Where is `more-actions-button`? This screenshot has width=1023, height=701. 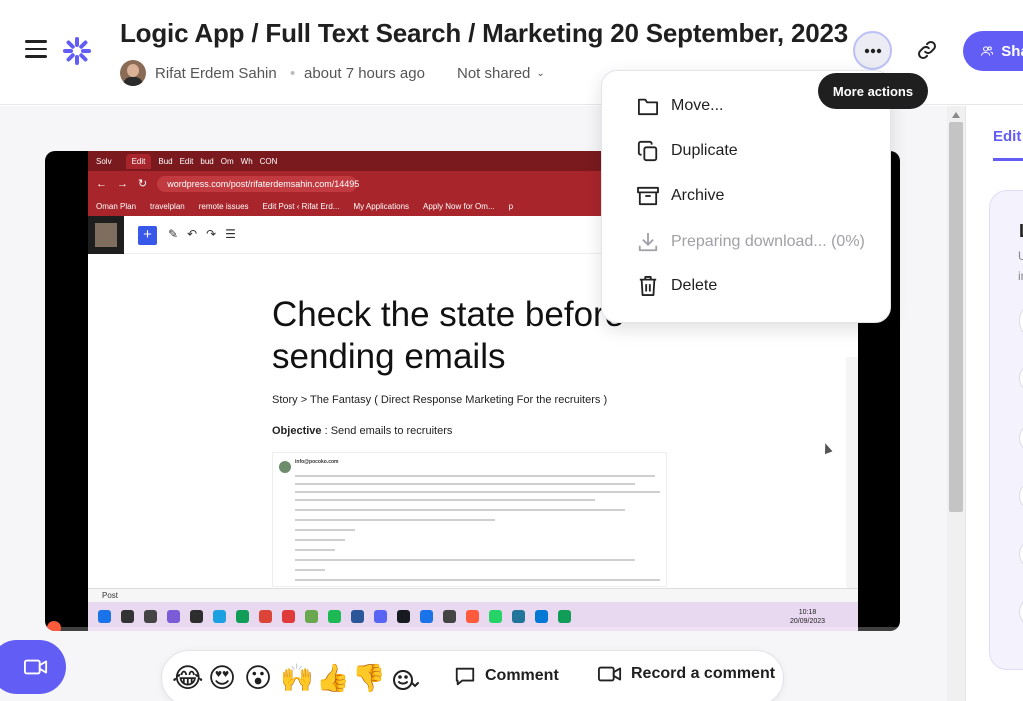 more-actions-button is located at coordinates (872, 50).